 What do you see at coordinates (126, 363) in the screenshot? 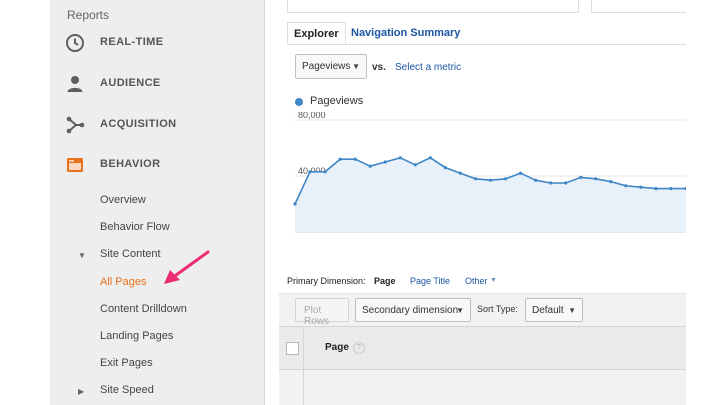
I see `nav-exit-pages: Exit Pages` at bounding box center [126, 363].